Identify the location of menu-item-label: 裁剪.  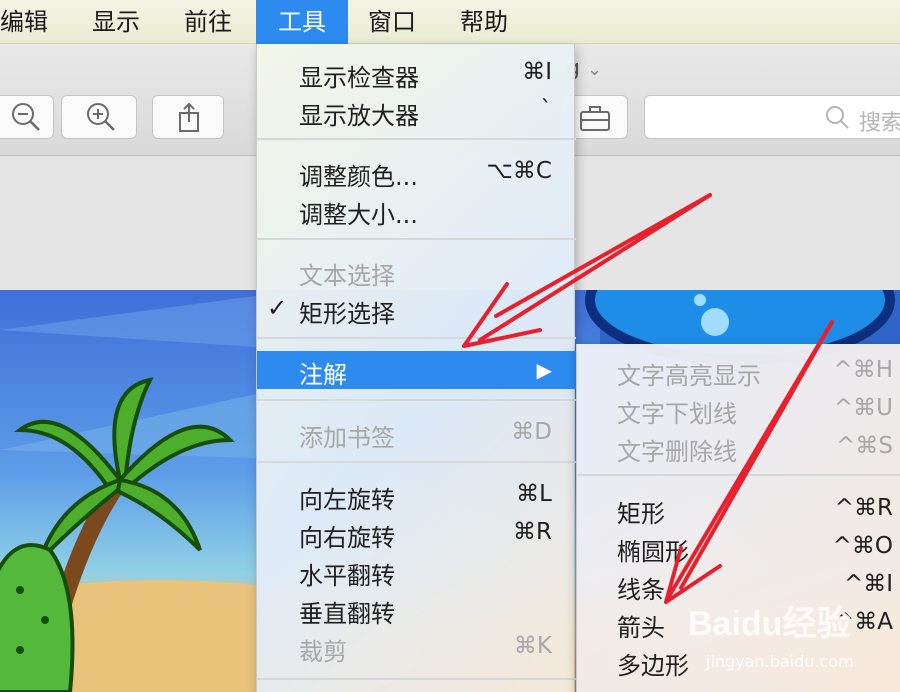
(323, 652).